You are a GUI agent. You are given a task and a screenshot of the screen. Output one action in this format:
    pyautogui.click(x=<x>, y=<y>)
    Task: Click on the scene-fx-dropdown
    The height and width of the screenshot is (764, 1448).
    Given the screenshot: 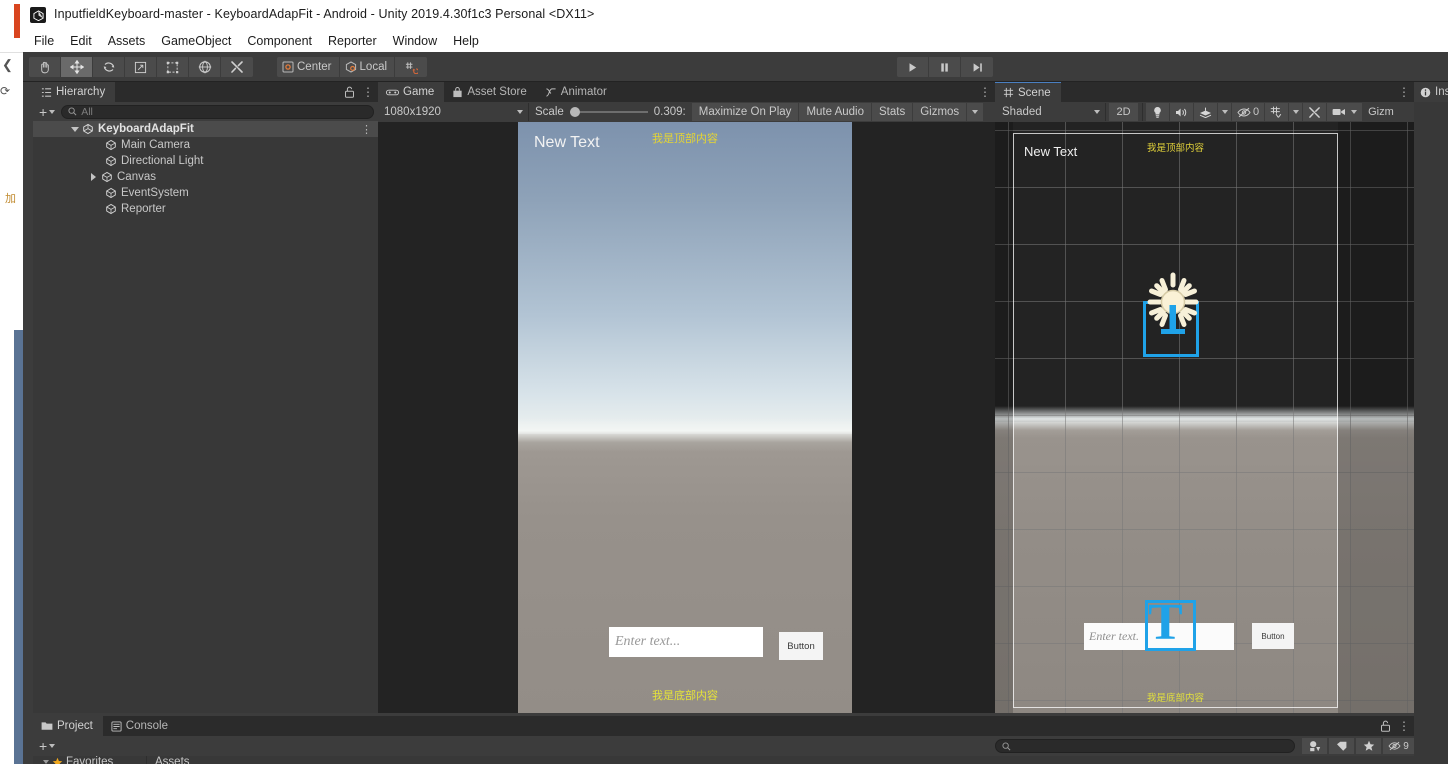 What is the action you would take?
    pyautogui.click(x=1225, y=112)
    